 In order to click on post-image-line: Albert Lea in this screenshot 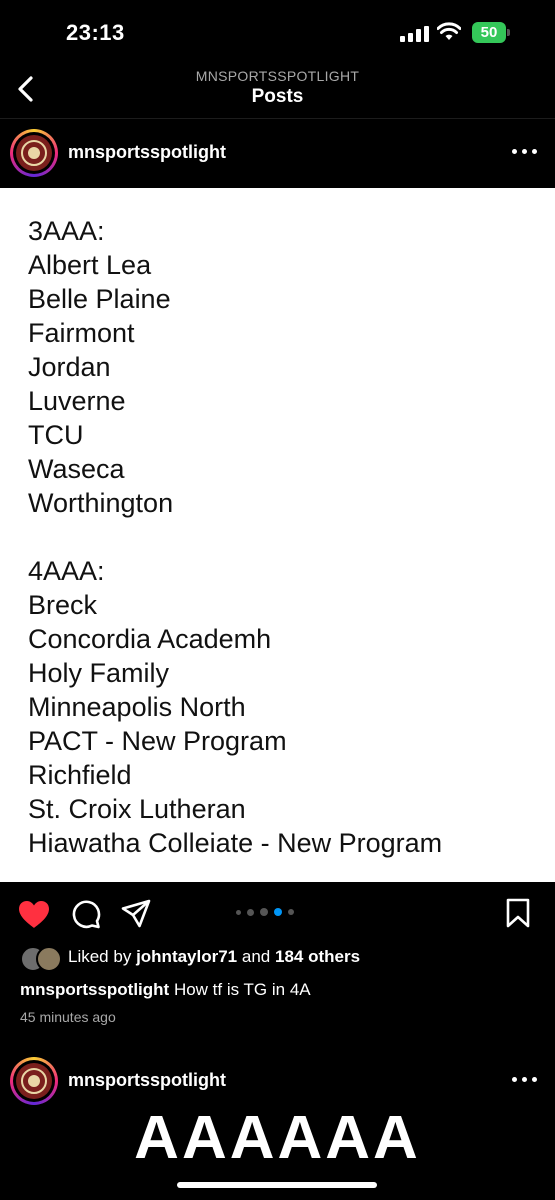, I will do `click(90, 265)`.